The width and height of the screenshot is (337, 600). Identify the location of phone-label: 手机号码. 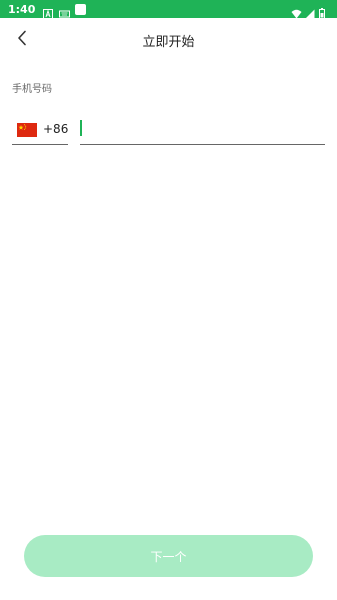
(32, 89).